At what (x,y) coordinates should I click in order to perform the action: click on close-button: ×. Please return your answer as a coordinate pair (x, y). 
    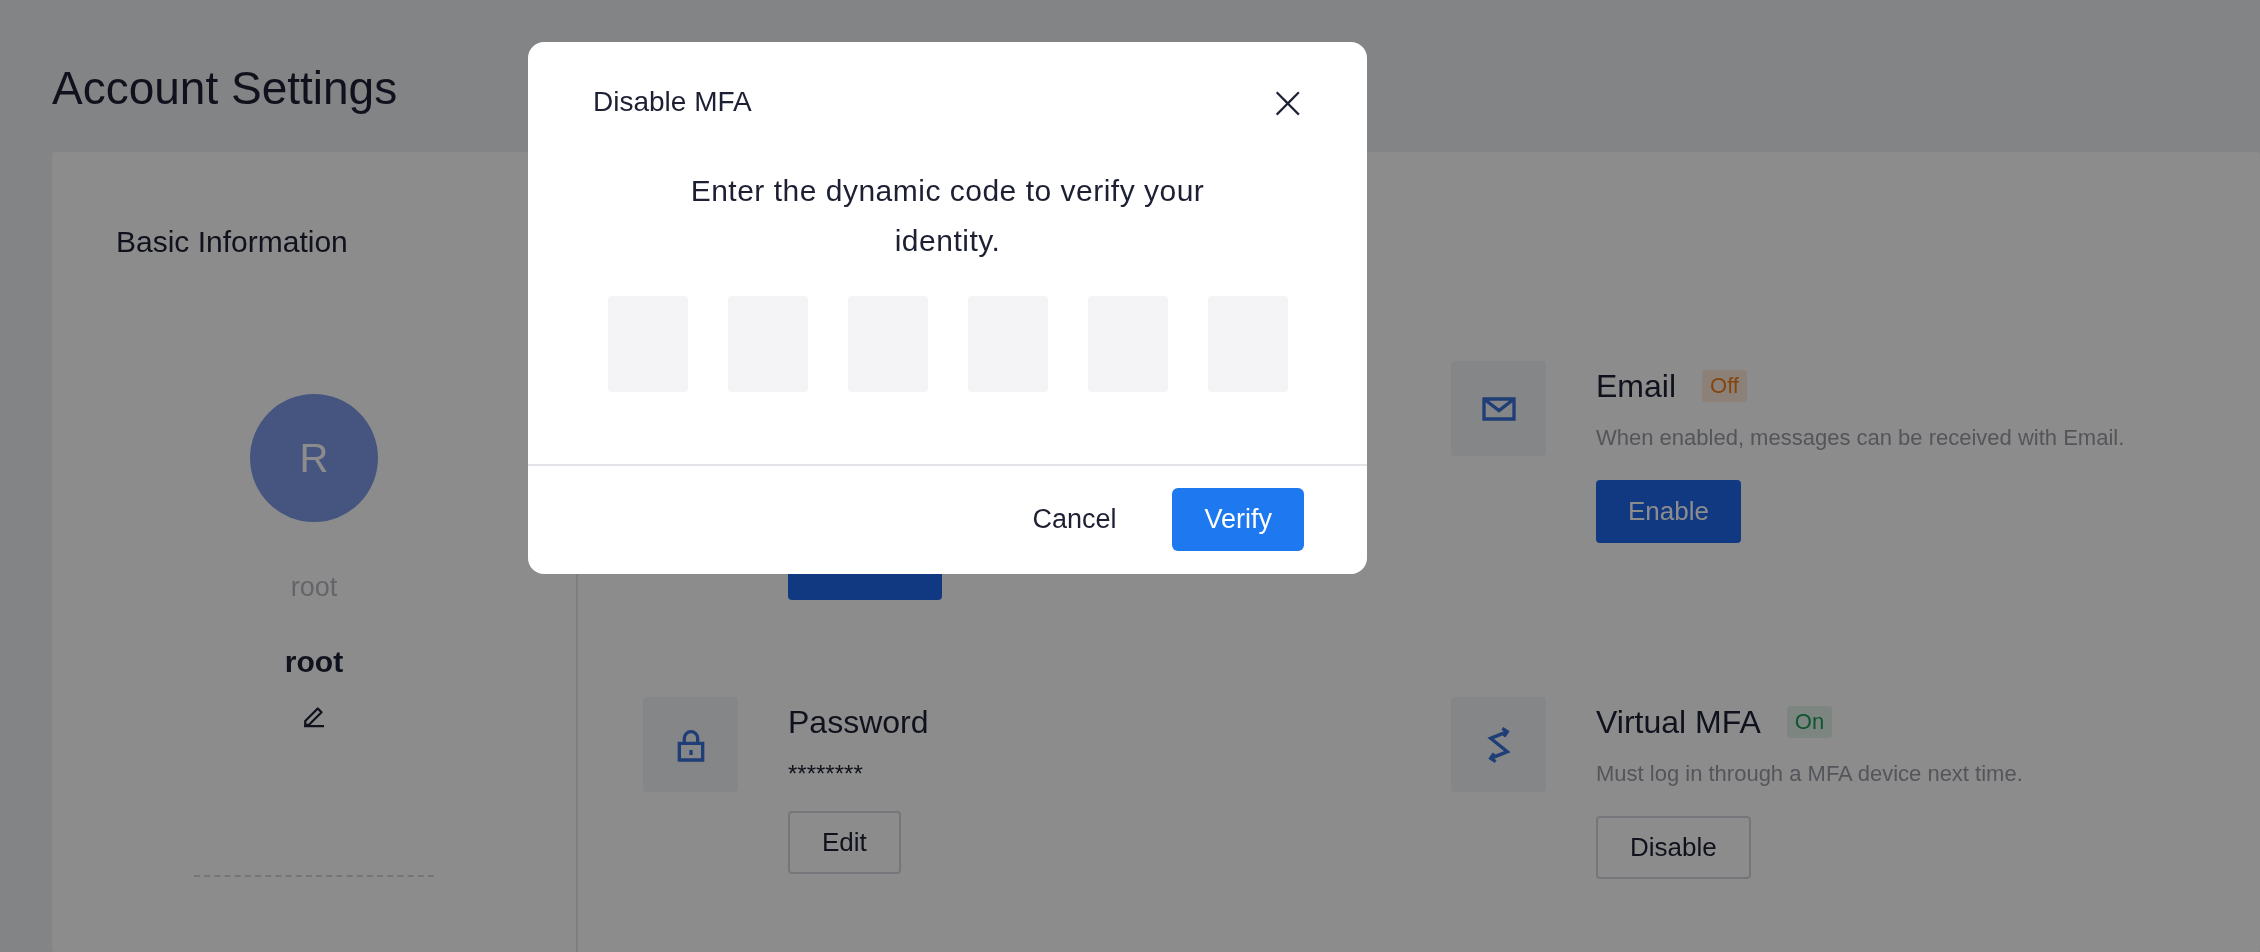
    Looking at the image, I should click on (1287, 102).